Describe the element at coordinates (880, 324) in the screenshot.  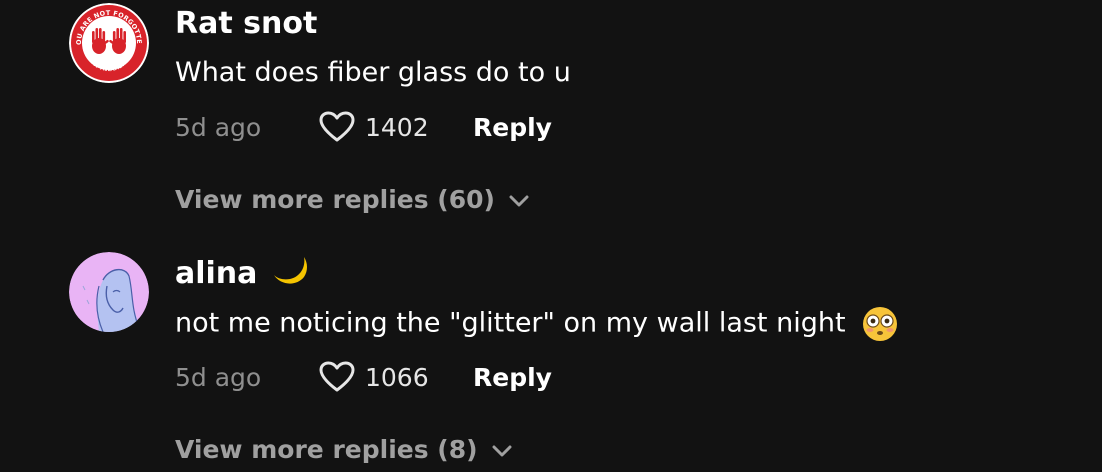
I see `flushed-face-icon` at that location.